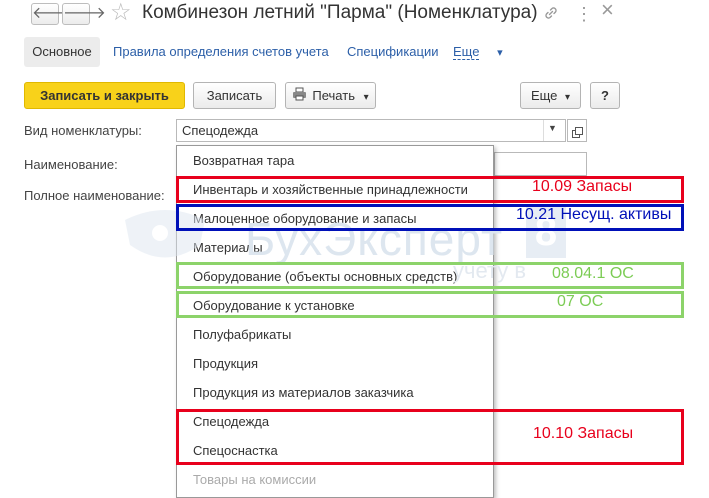 The width and height of the screenshot is (709, 498). Describe the element at coordinates (221, 51) in the screenshot. I see `tab-account-rules: Правила определения счетов учета` at that location.